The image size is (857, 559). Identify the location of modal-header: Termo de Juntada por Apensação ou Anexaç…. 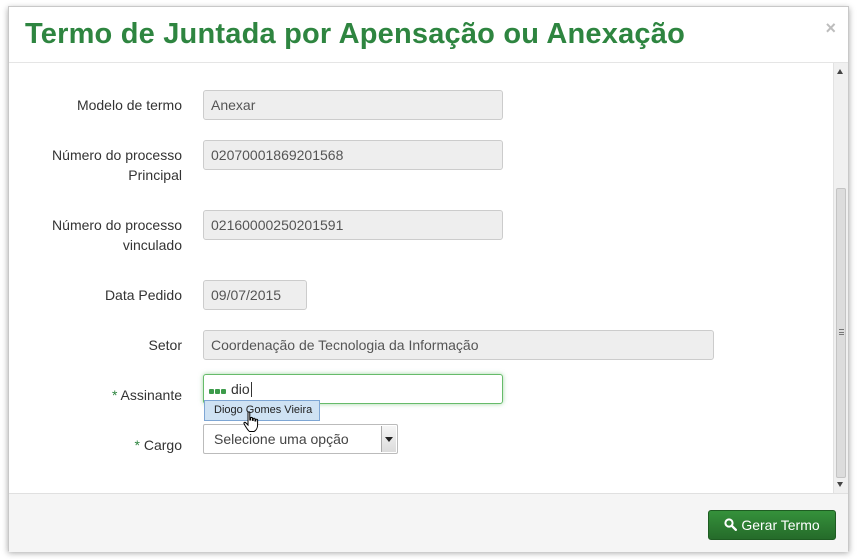
(428, 35).